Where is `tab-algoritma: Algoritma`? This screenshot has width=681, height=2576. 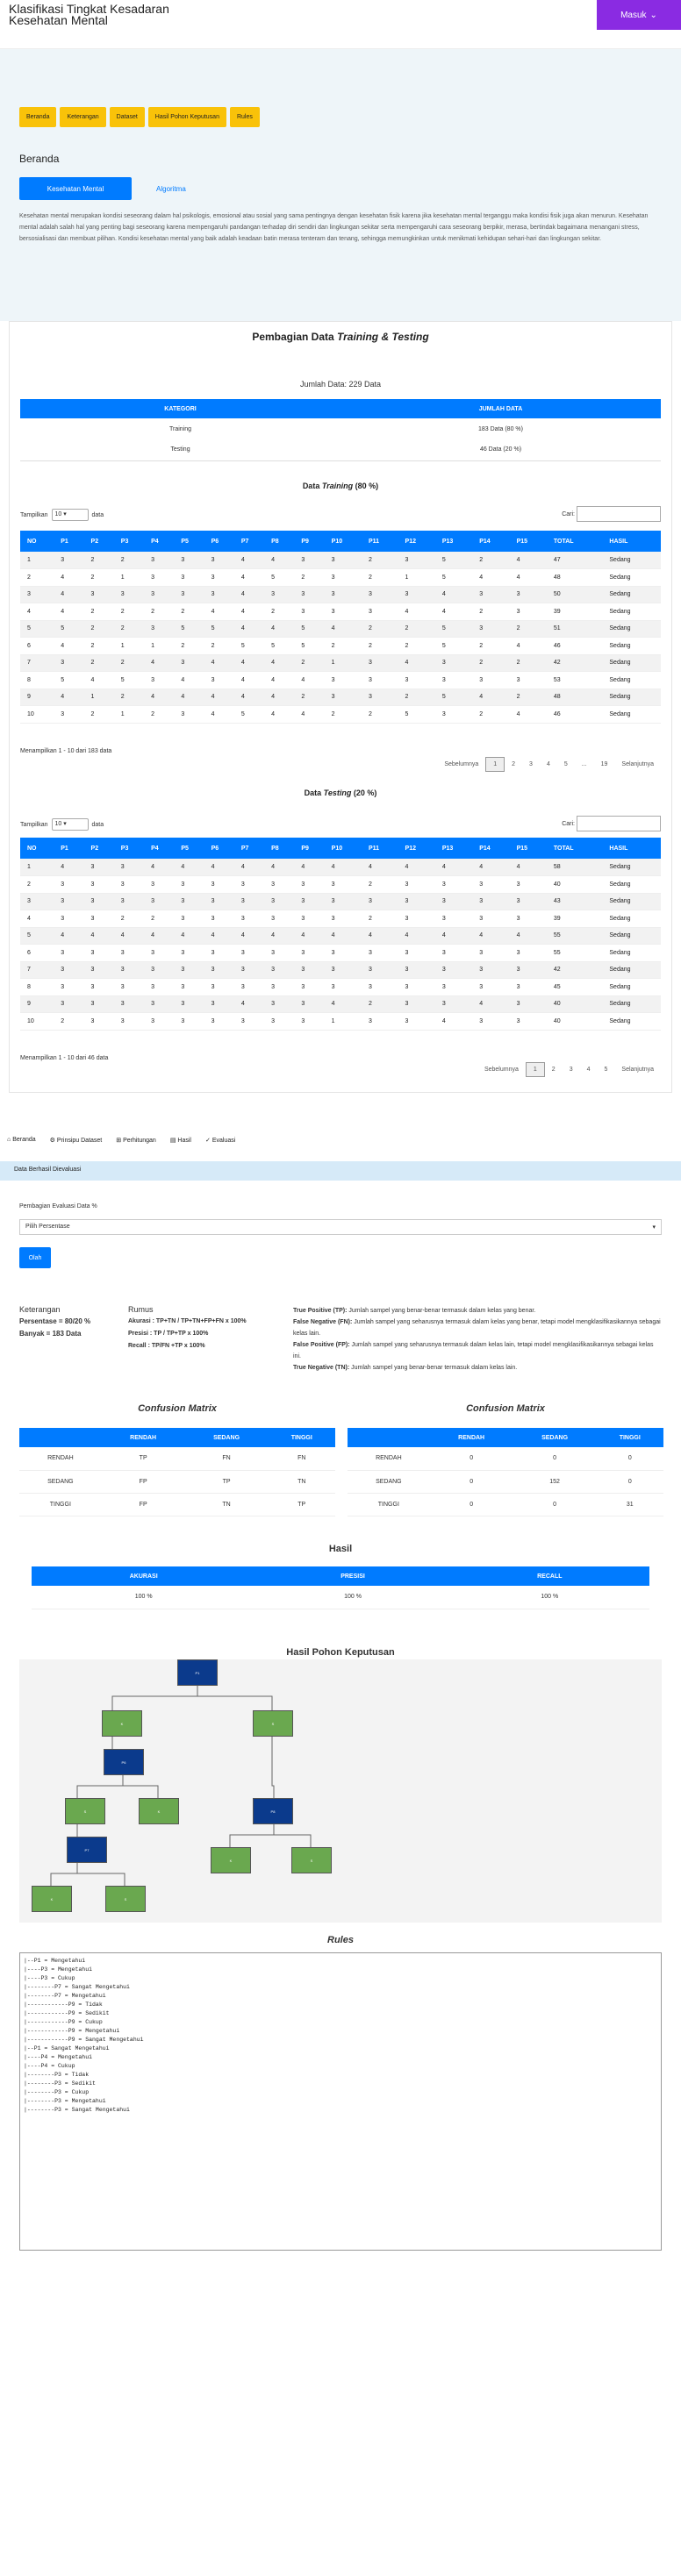
tab-algoritma: Algoritma is located at coordinates (171, 189).